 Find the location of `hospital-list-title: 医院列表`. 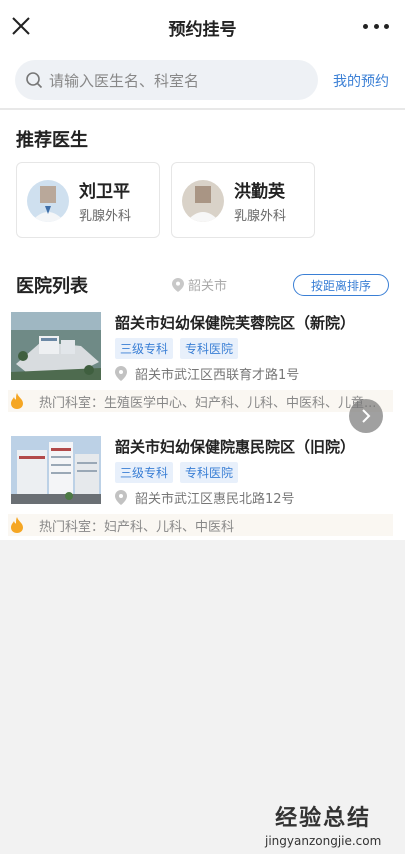

hospital-list-title: 医院列表 is located at coordinates (52, 286).